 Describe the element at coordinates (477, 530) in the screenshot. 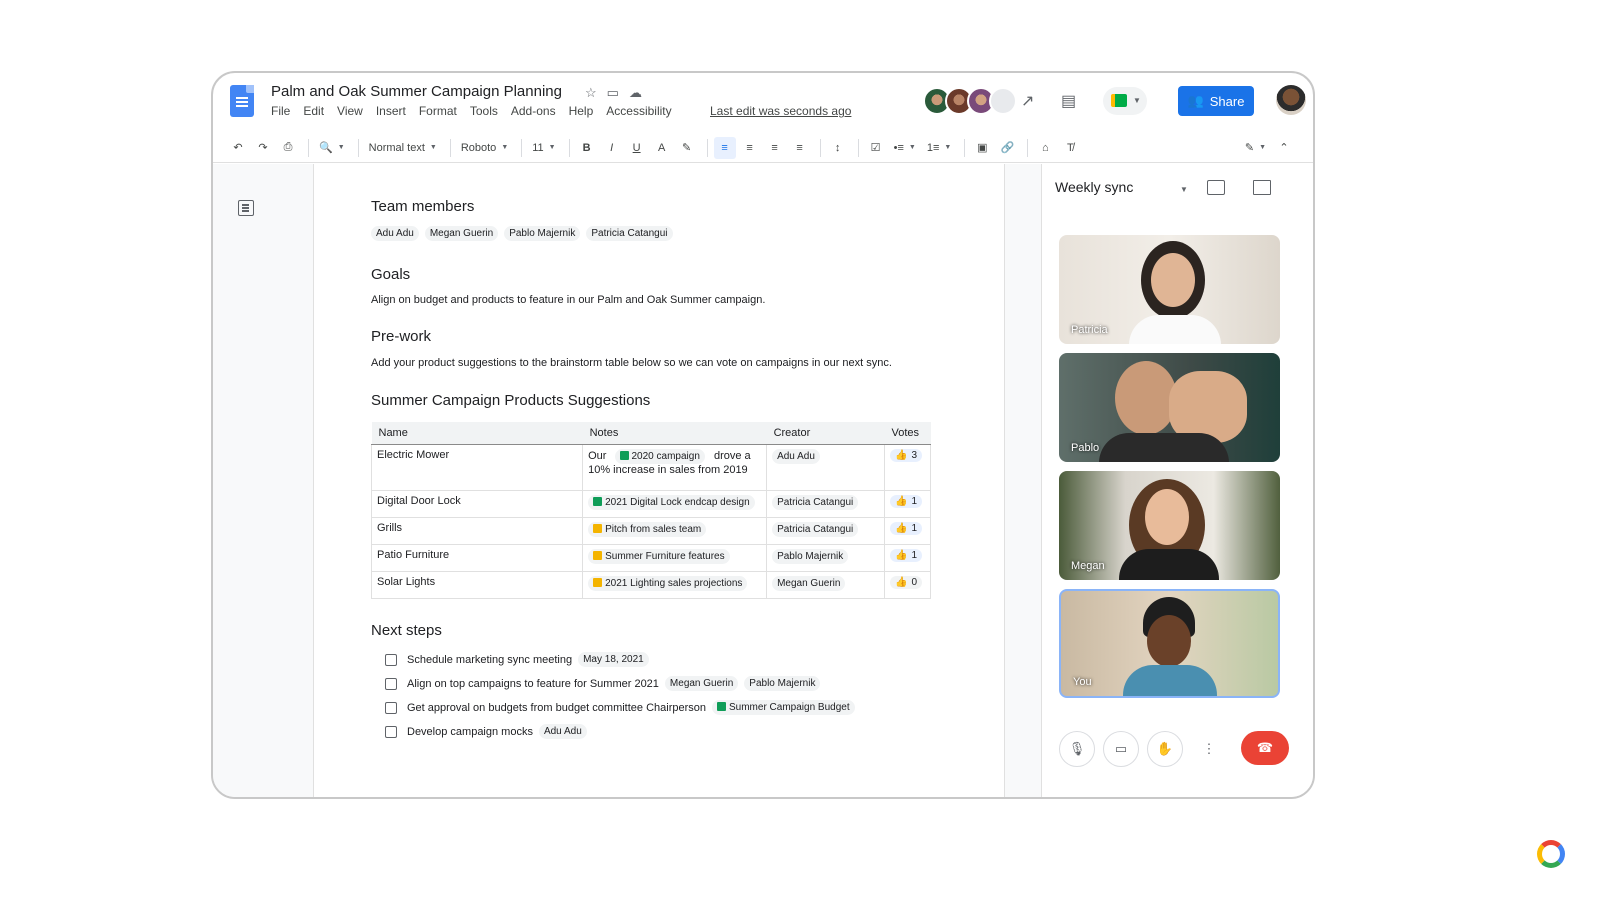

I see `cell-name: Grills` at that location.